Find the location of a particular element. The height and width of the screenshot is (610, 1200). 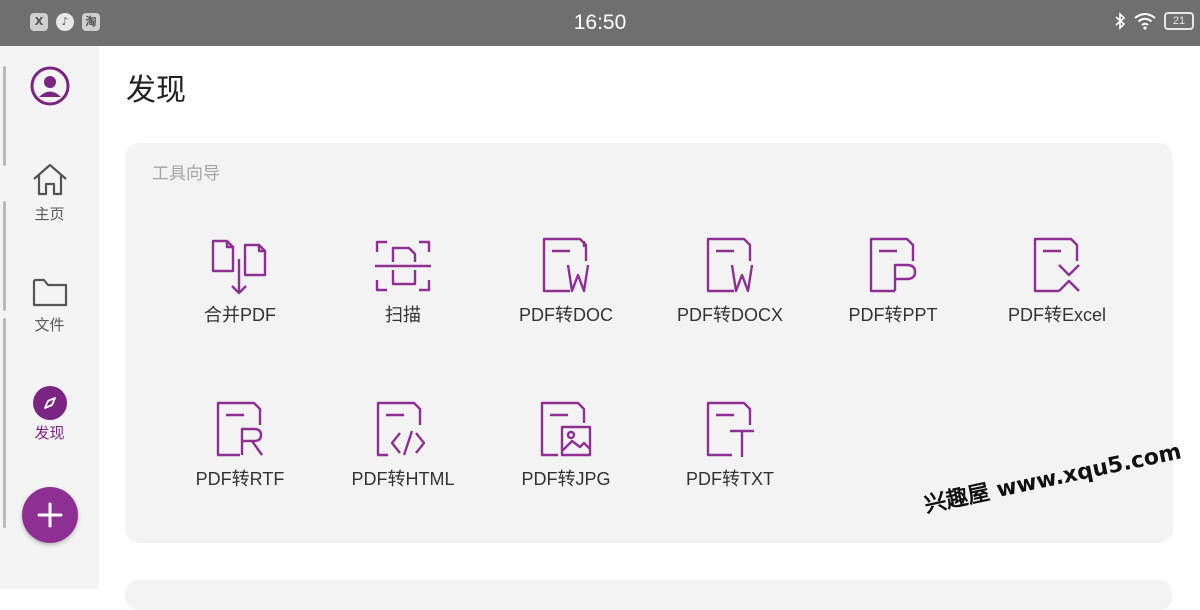

tool-label: PDF转PPT is located at coordinates (893, 315).